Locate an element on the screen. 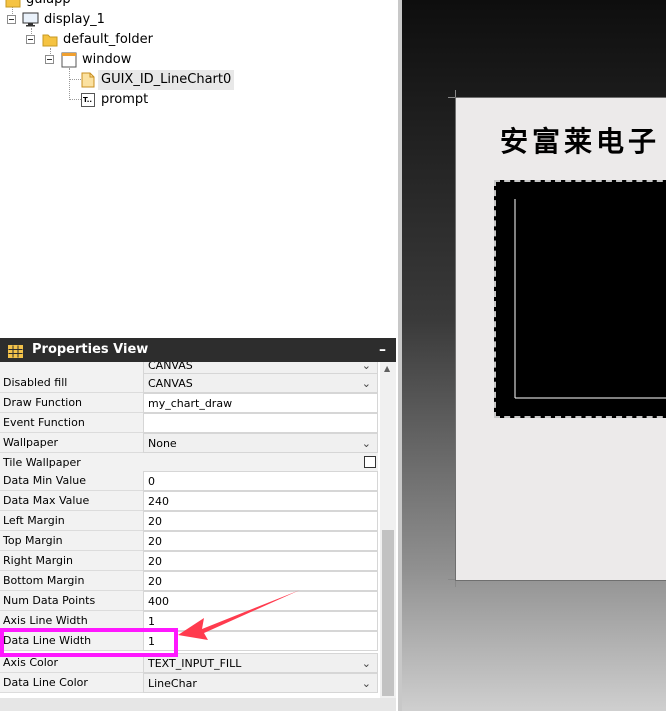  tree-item-label: guiapp is located at coordinates (48, 5).